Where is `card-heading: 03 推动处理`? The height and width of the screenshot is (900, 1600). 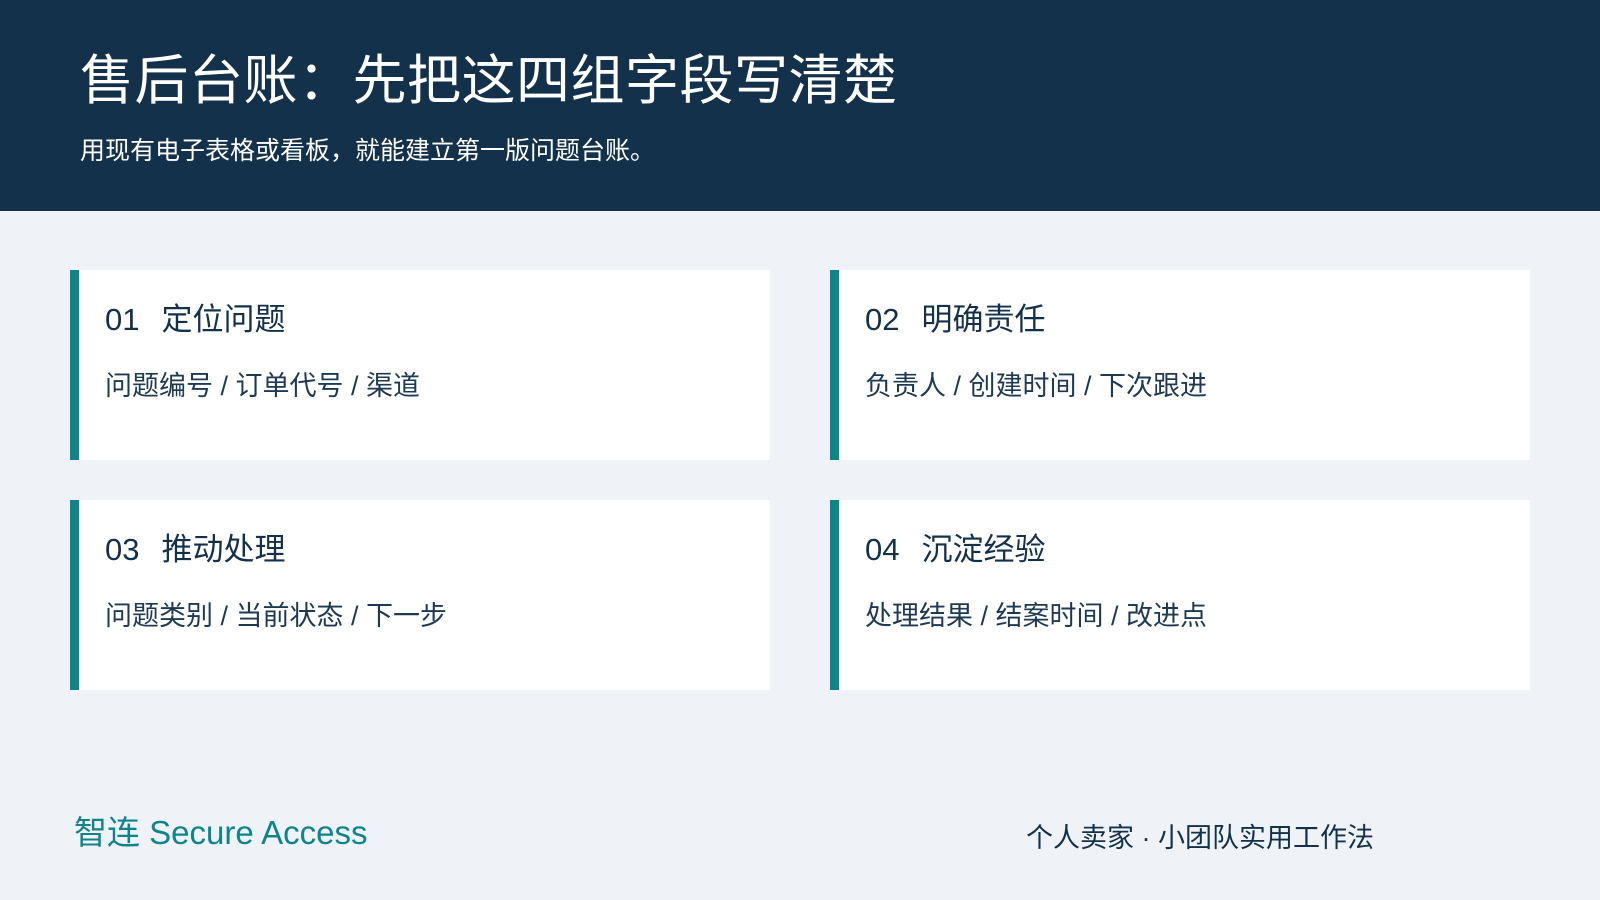
card-heading: 03 推动处理 is located at coordinates (195, 550).